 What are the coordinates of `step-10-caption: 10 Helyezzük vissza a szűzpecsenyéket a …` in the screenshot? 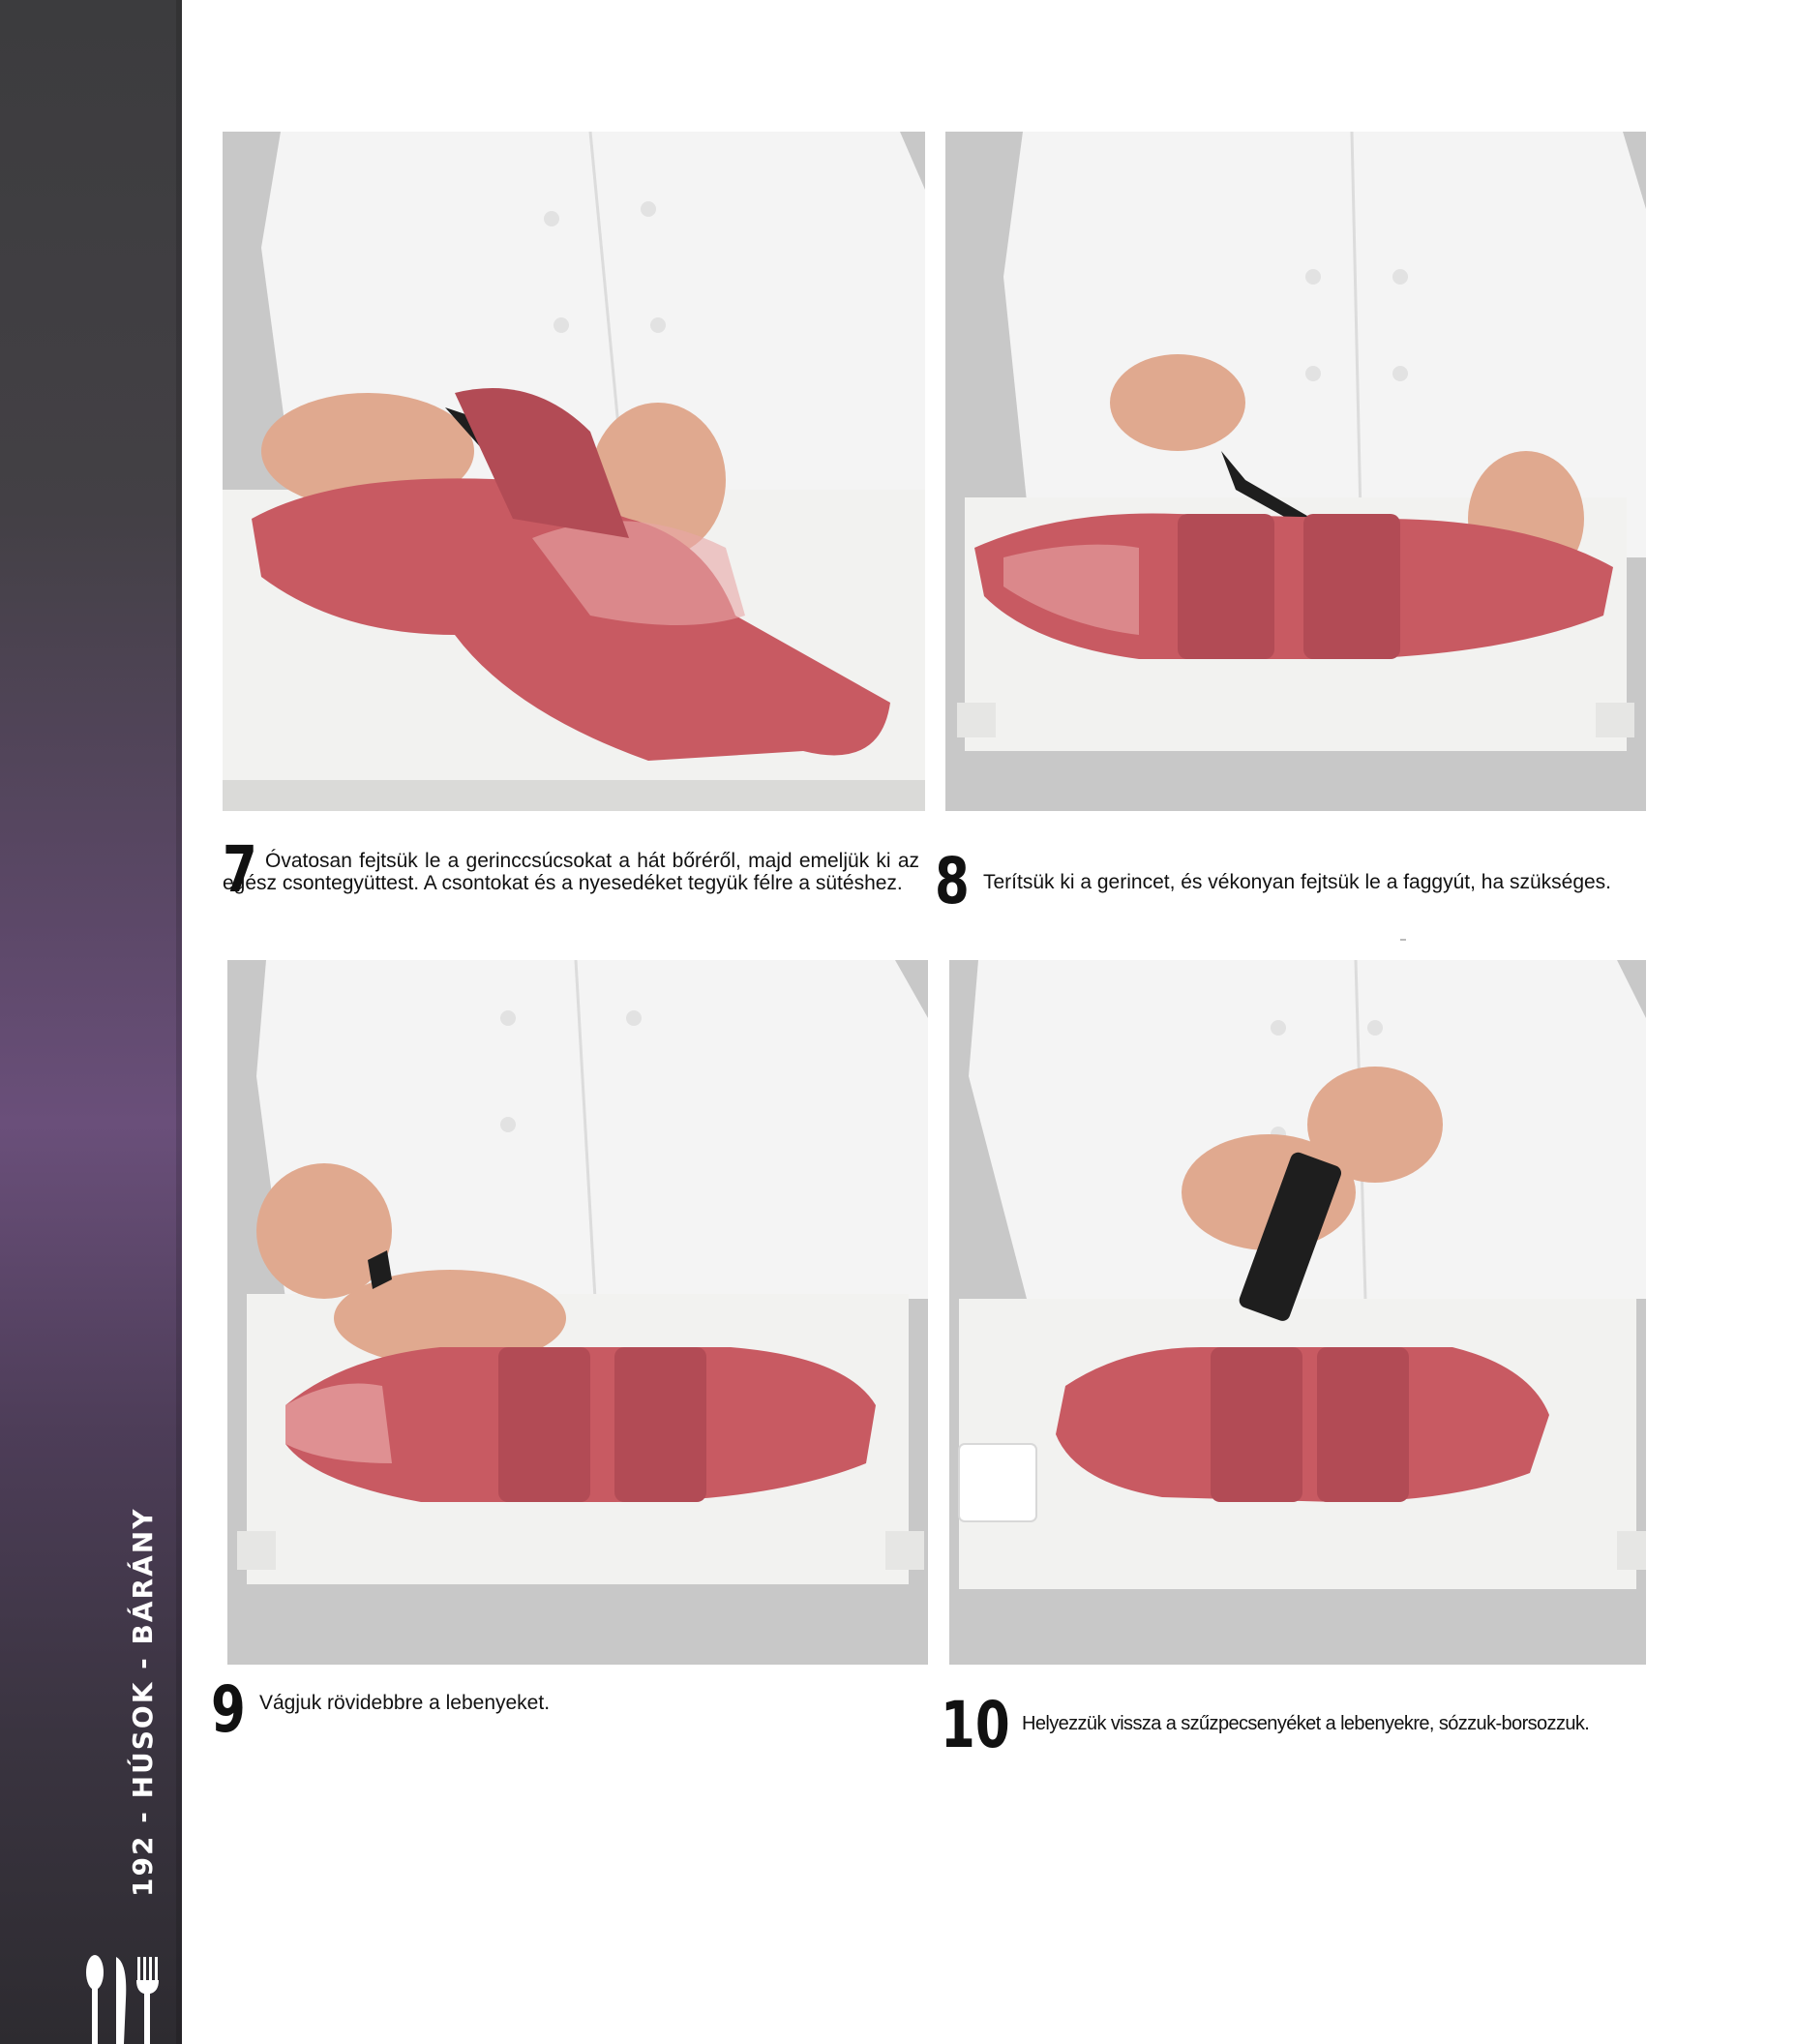 It's located at (1299, 1737).